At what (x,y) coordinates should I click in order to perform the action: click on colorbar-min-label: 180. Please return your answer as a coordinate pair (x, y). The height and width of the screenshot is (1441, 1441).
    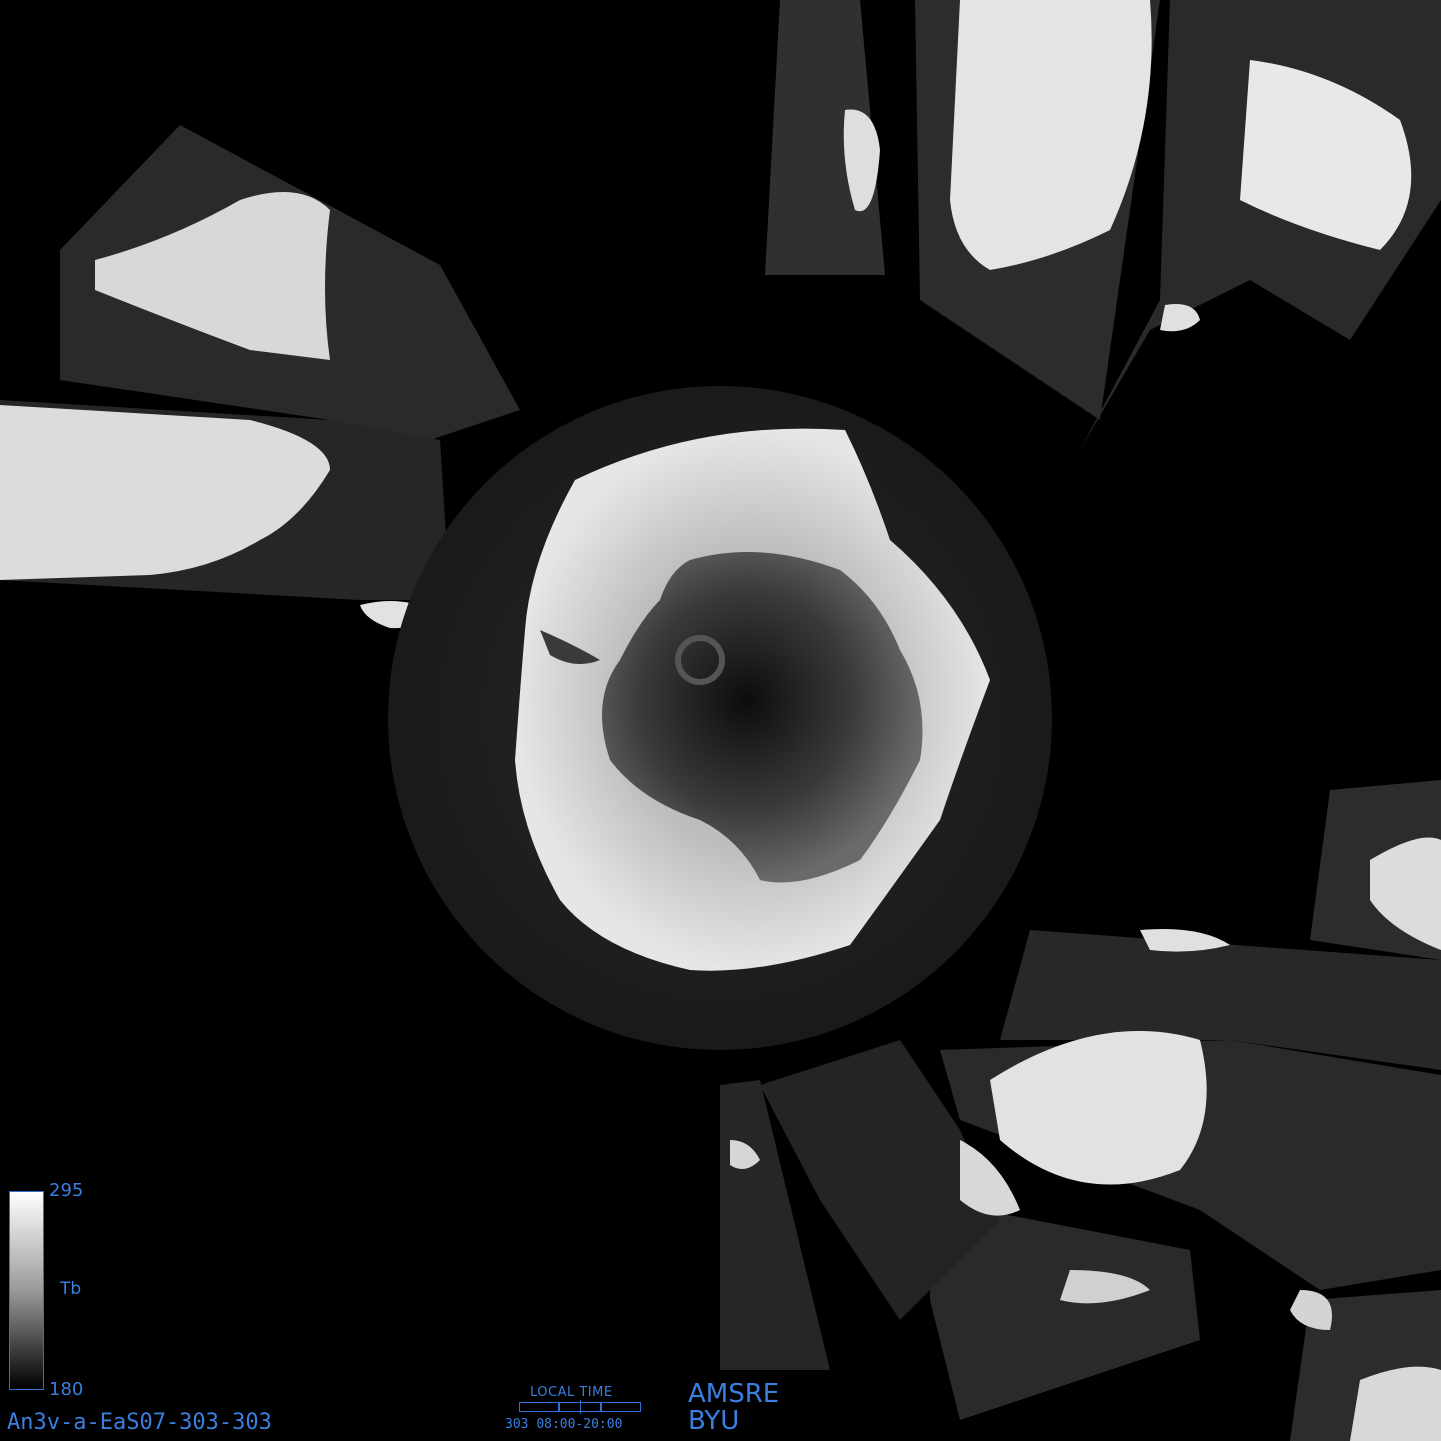
    Looking at the image, I should click on (66, 1389).